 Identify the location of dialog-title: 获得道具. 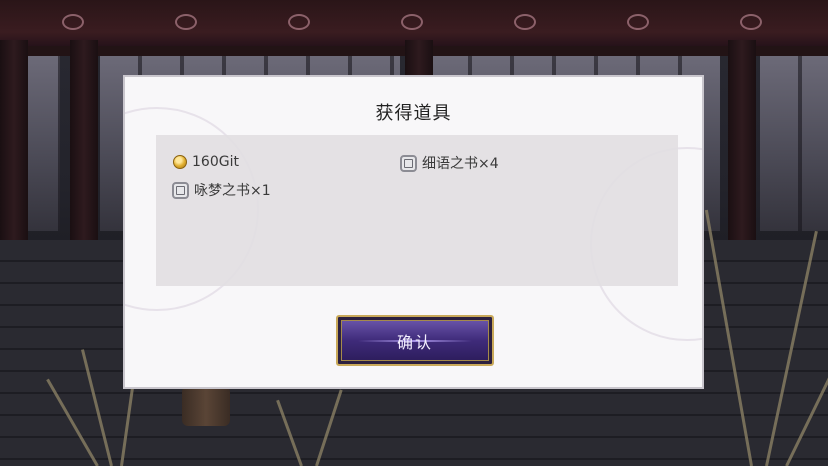
(413, 113).